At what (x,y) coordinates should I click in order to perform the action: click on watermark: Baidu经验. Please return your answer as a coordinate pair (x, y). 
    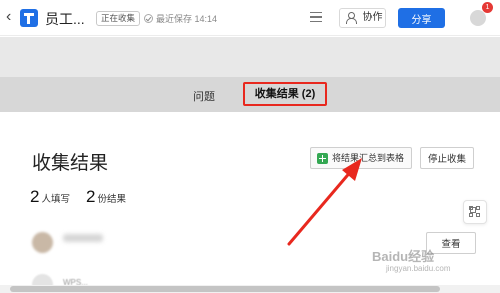
    Looking at the image, I should click on (403, 256).